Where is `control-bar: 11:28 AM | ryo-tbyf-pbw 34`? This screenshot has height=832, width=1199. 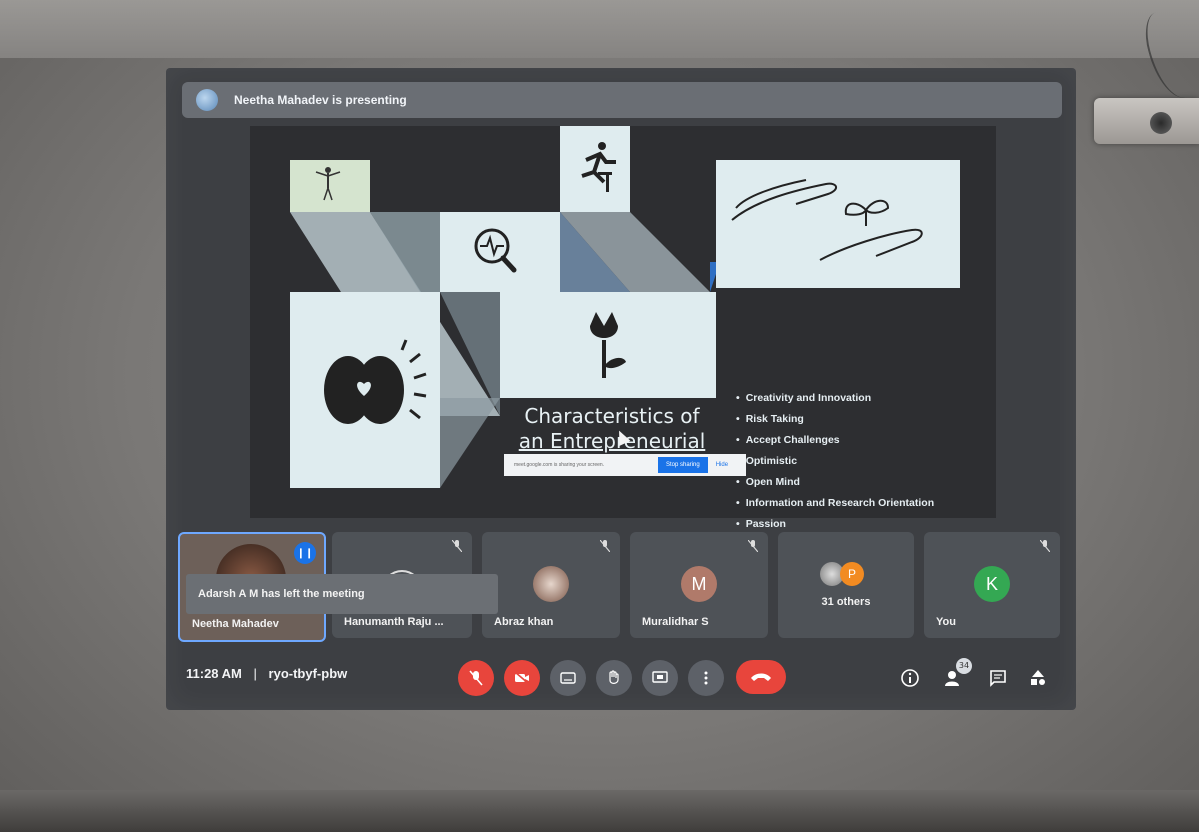 control-bar: 11:28 AM | ryo-tbyf-pbw 34 is located at coordinates (621, 677).